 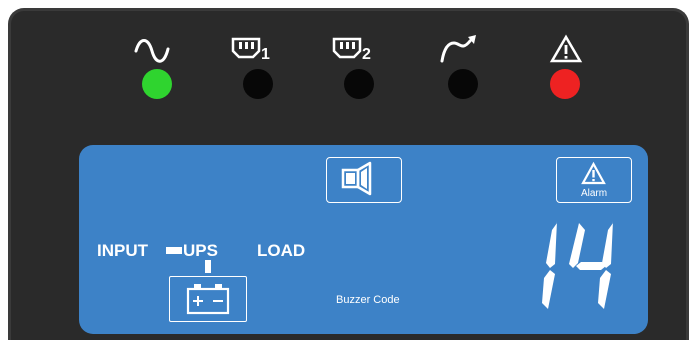 What do you see at coordinates (259, 66) in the screenshot?
I see `indicator-outlet-1: 1` at bounding box center [259, 66].